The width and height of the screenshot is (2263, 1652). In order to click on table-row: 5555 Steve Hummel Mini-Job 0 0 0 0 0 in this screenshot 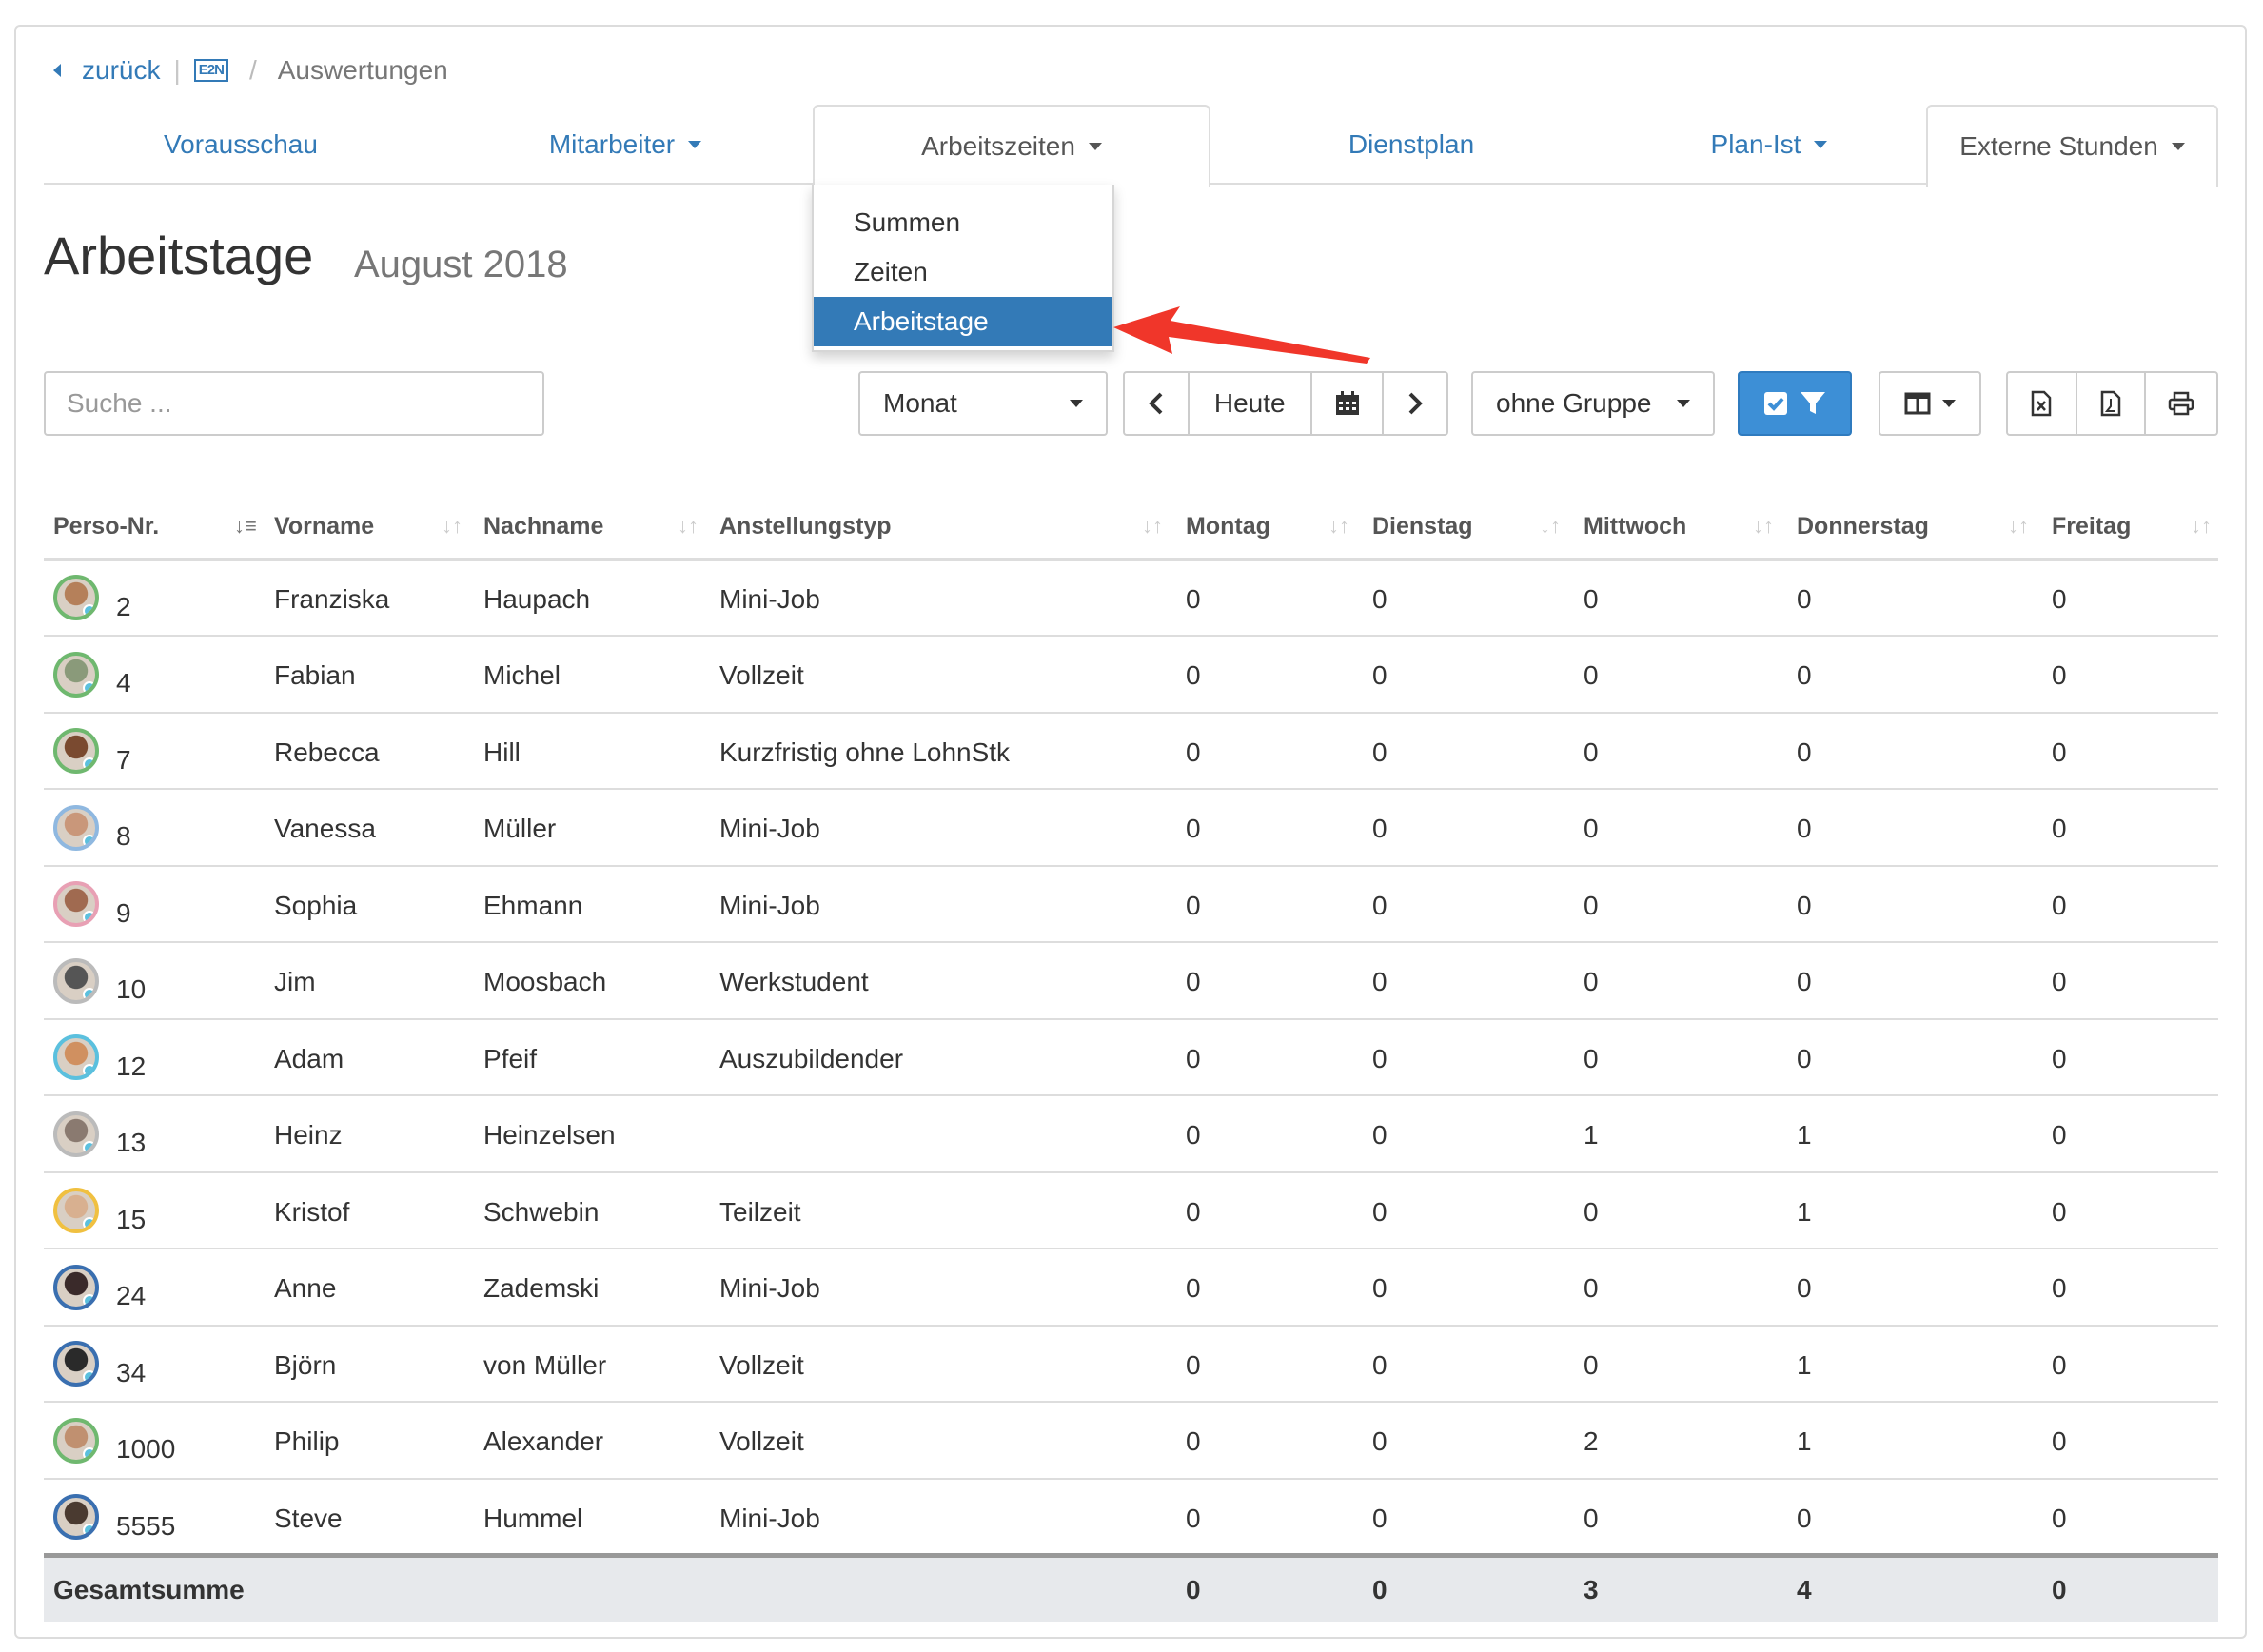, I will do `click(1131, 1519)`.